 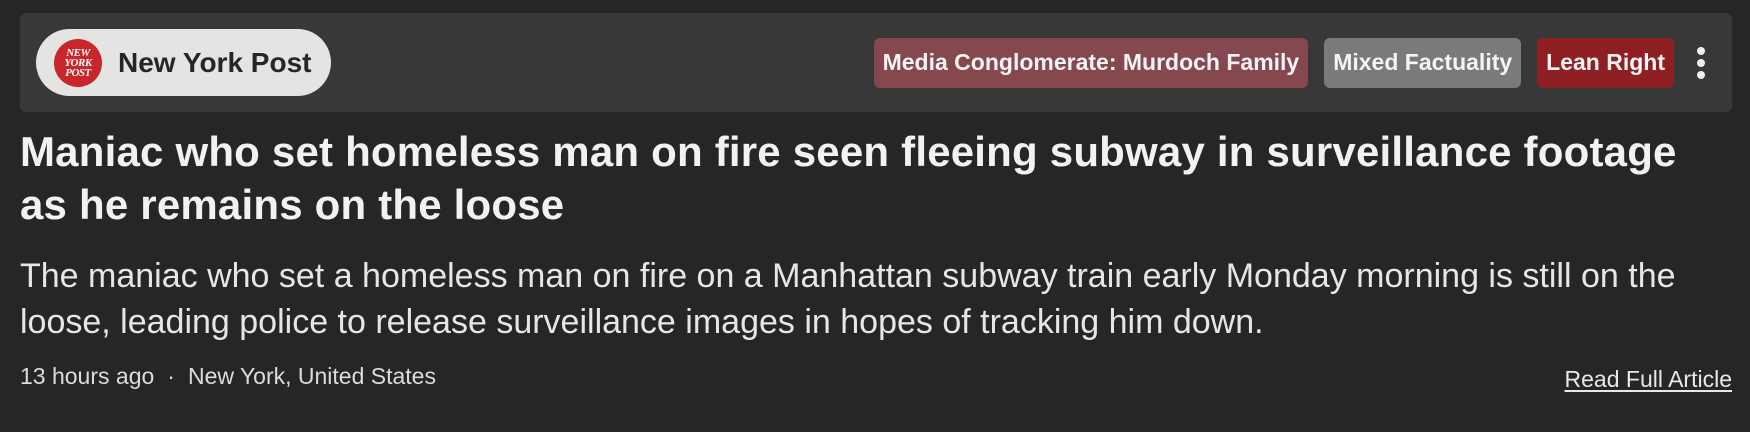 What do you see at coordinates (78, 72) in the screenshot?
I see `logo-line: POST` at bounding box center [78, 72].